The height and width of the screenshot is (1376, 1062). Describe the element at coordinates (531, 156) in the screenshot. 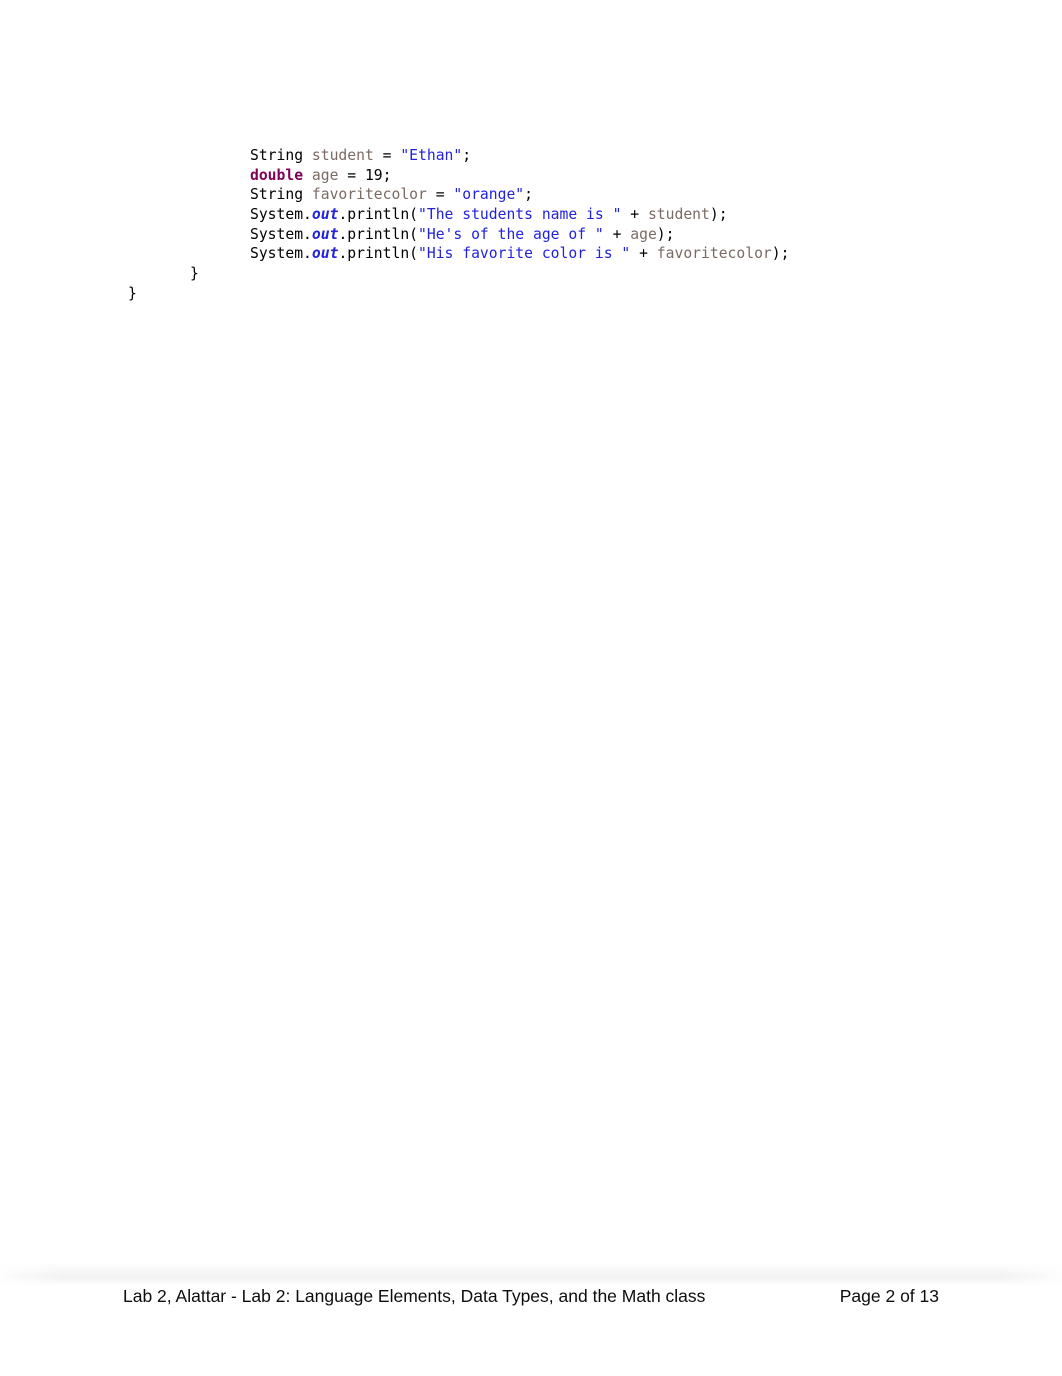

I see `code-line: String student = "Ethan";` at that location.